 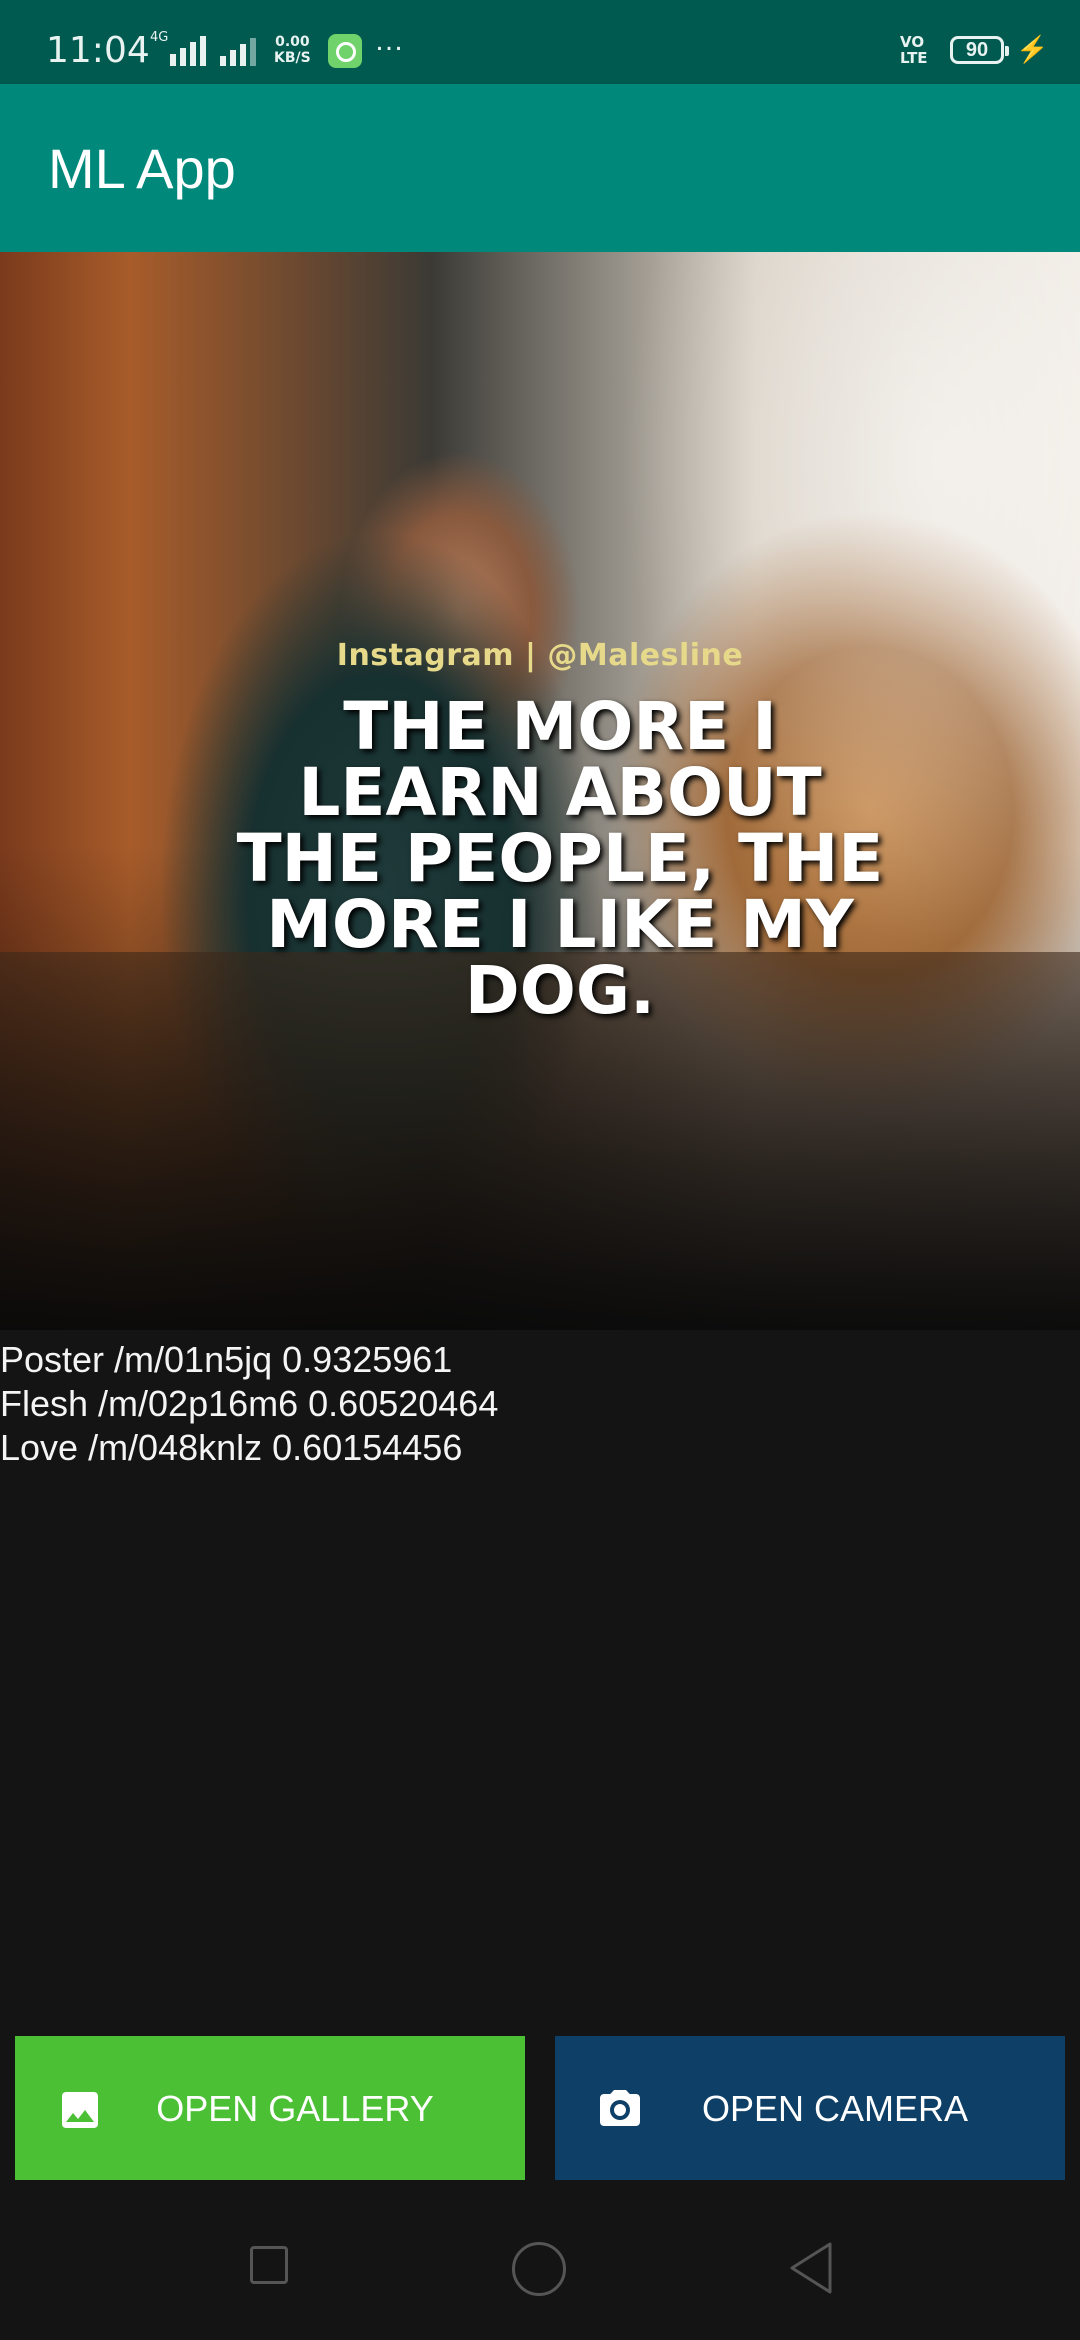 I want to click on status-bar: 11:04 4G 0.00 KB/S … VO LTE 90 ⚡, so click(x=540, y=42).